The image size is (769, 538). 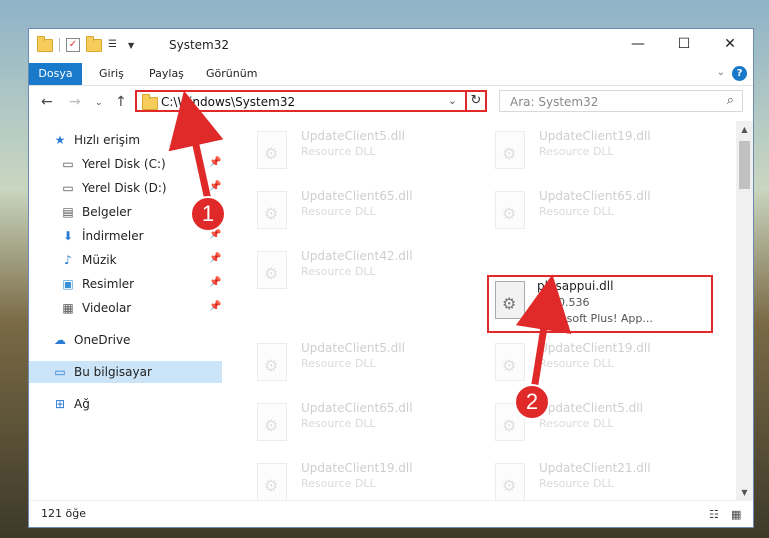 I want to click on help-icon: ?, so click(x=739, y=73).